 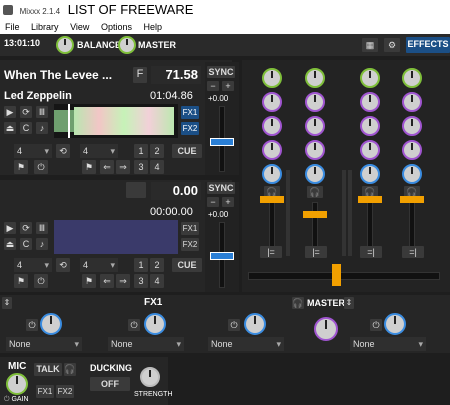 I want to click on mic-fx2-button: FX2, so click(x=65, y=391).